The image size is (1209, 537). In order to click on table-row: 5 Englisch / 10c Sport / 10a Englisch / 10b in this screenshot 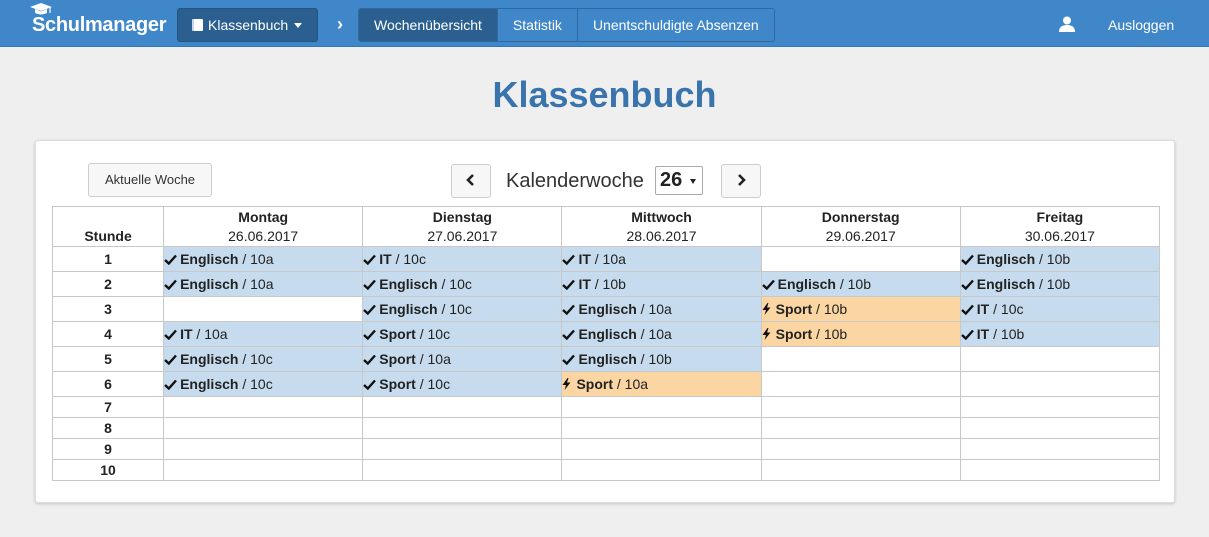, I will do `click(606, 359)`.